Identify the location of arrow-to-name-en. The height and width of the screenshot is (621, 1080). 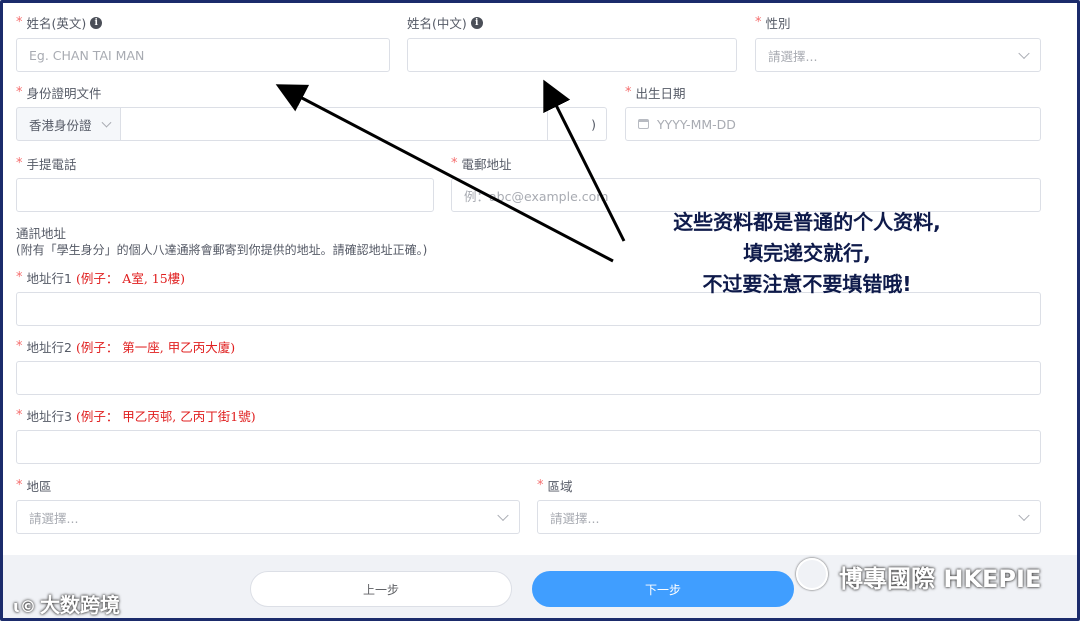
(444, 173).